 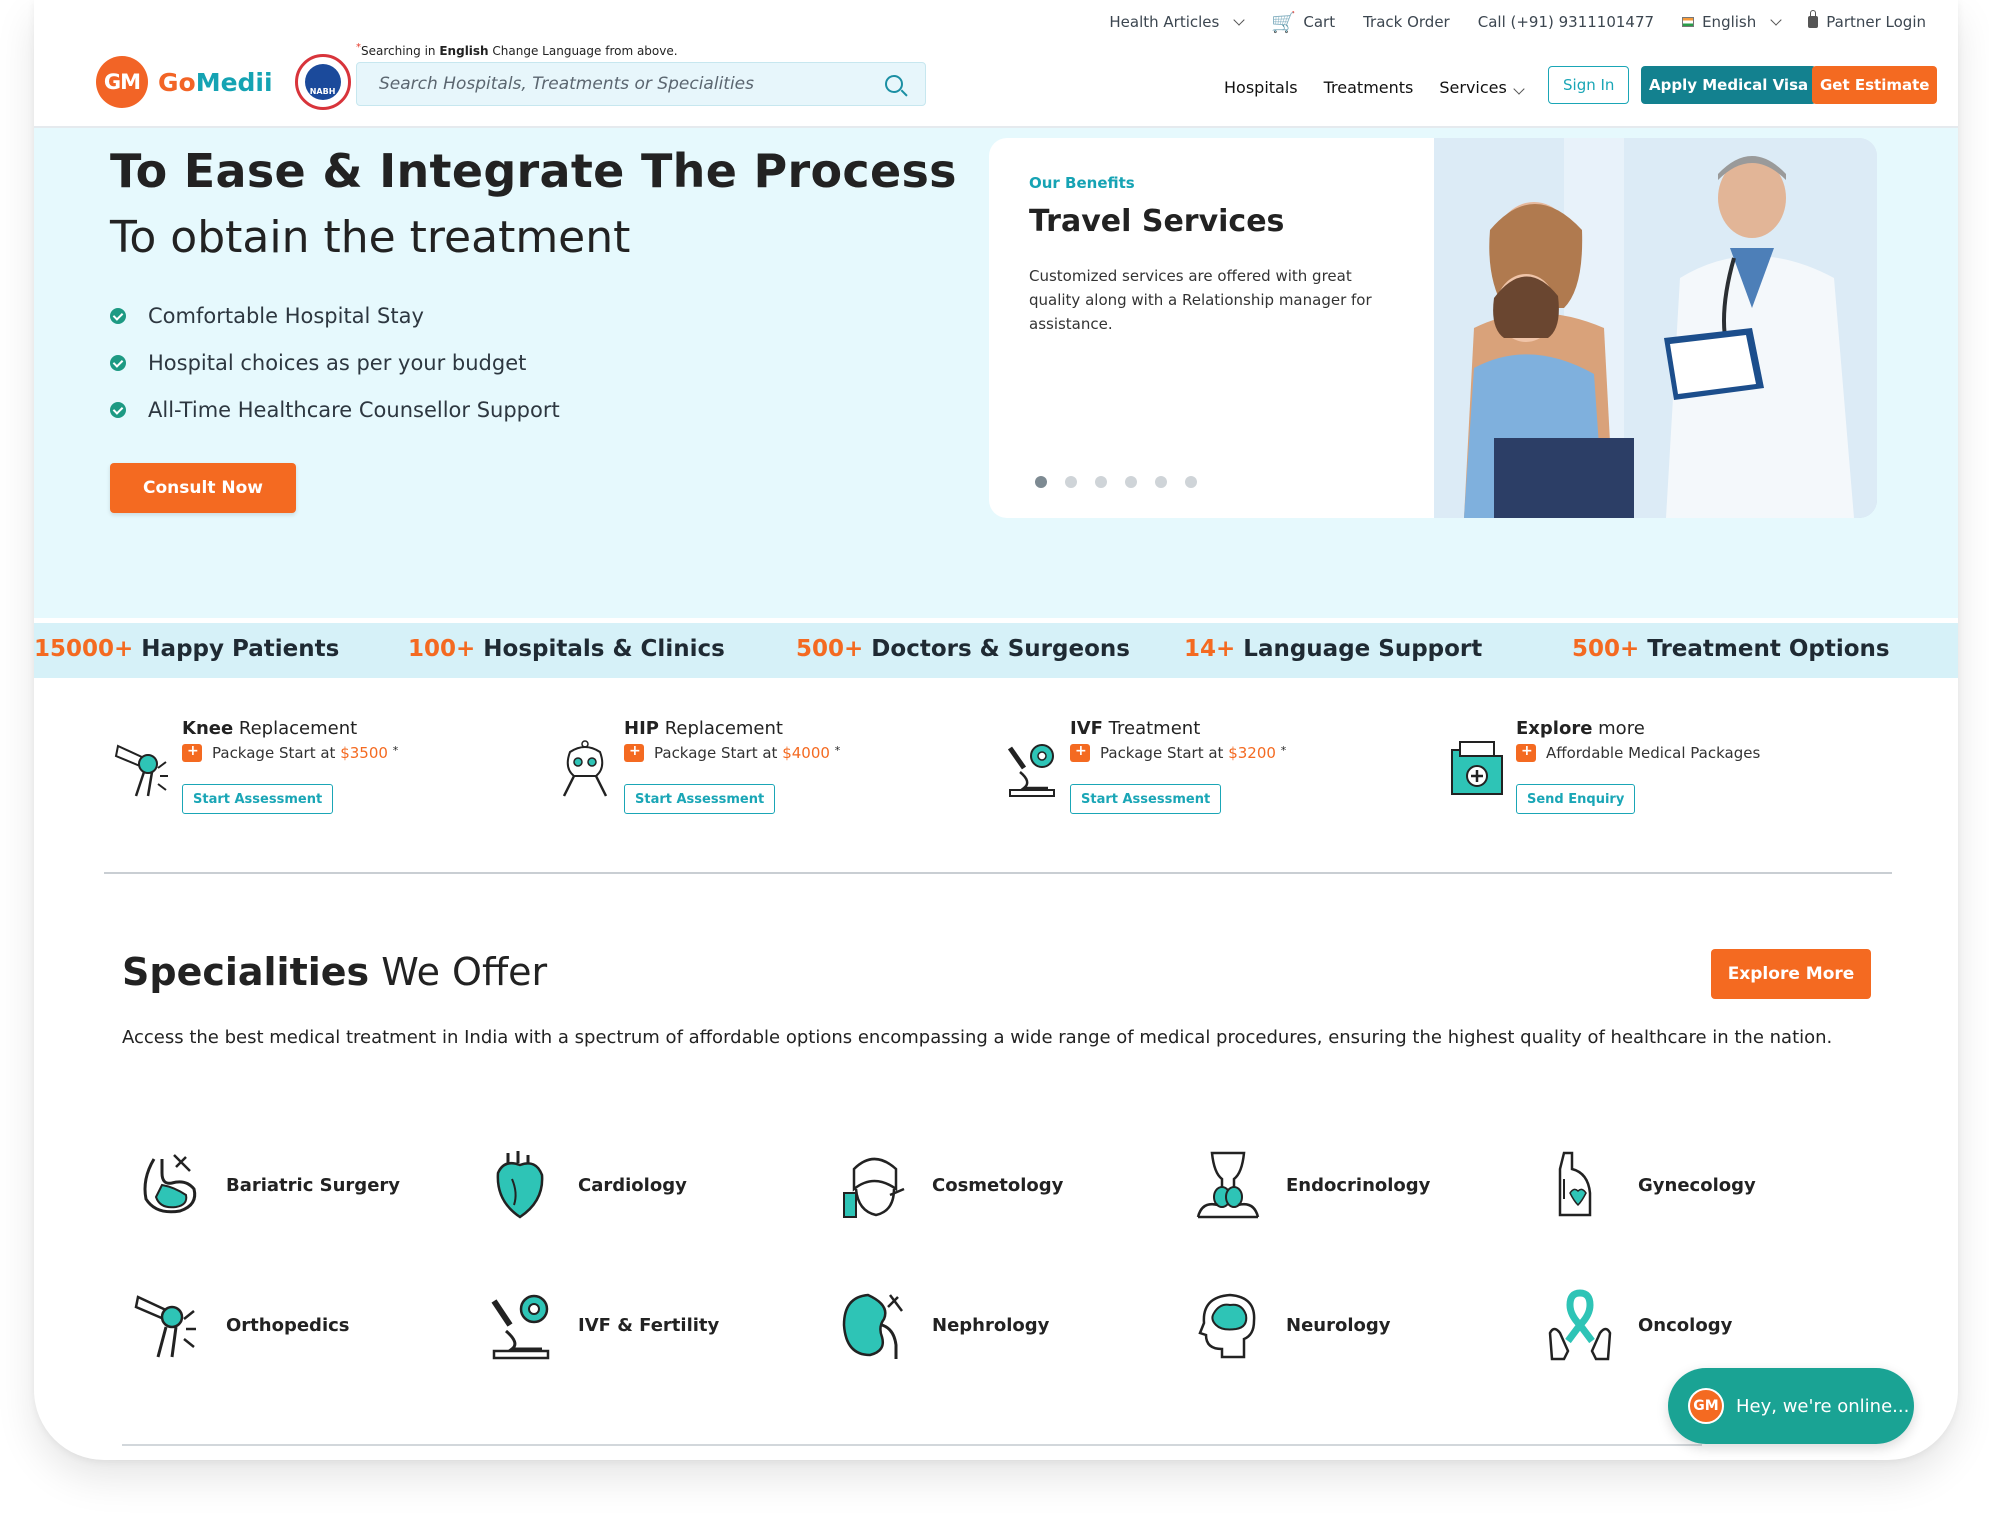 What do you see at coordinates (1157, 221) in the screenshot?
I see `benefit-title: Travel Services` at bounding box center [1157, 221].